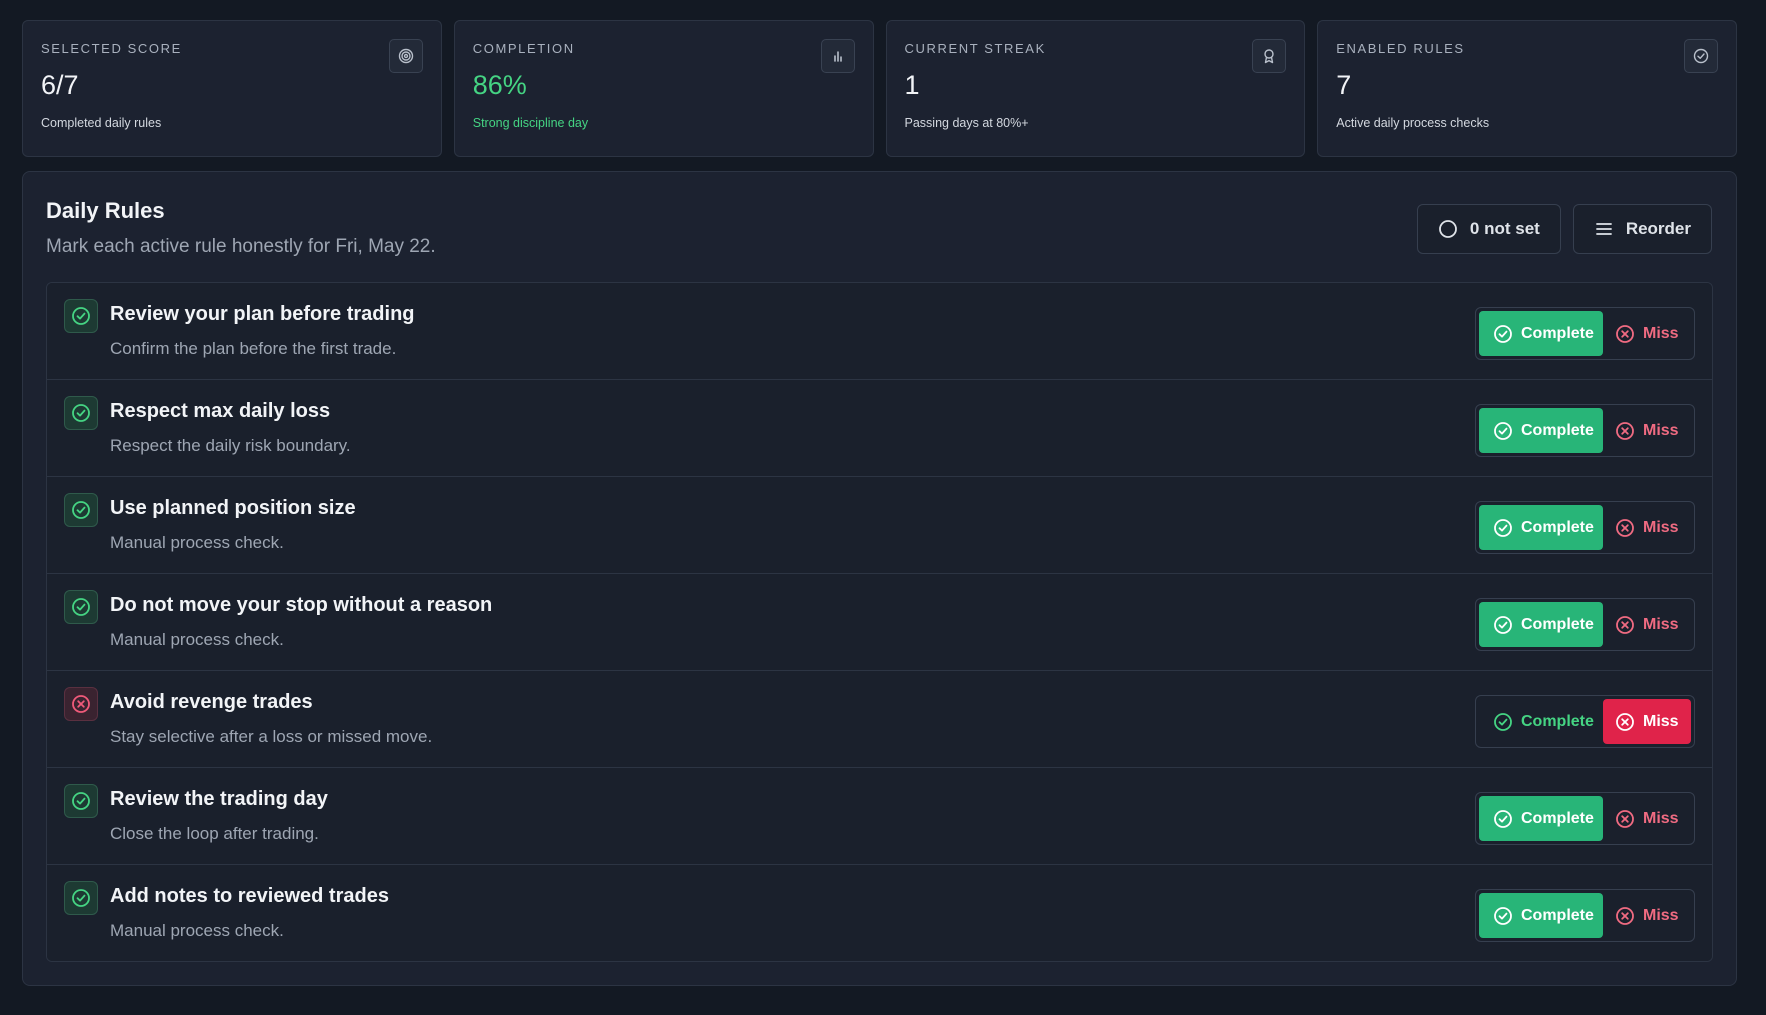  I want to click on stat-card-completion: COMPLETION 86% Strong discipline day, so click(663, 88).